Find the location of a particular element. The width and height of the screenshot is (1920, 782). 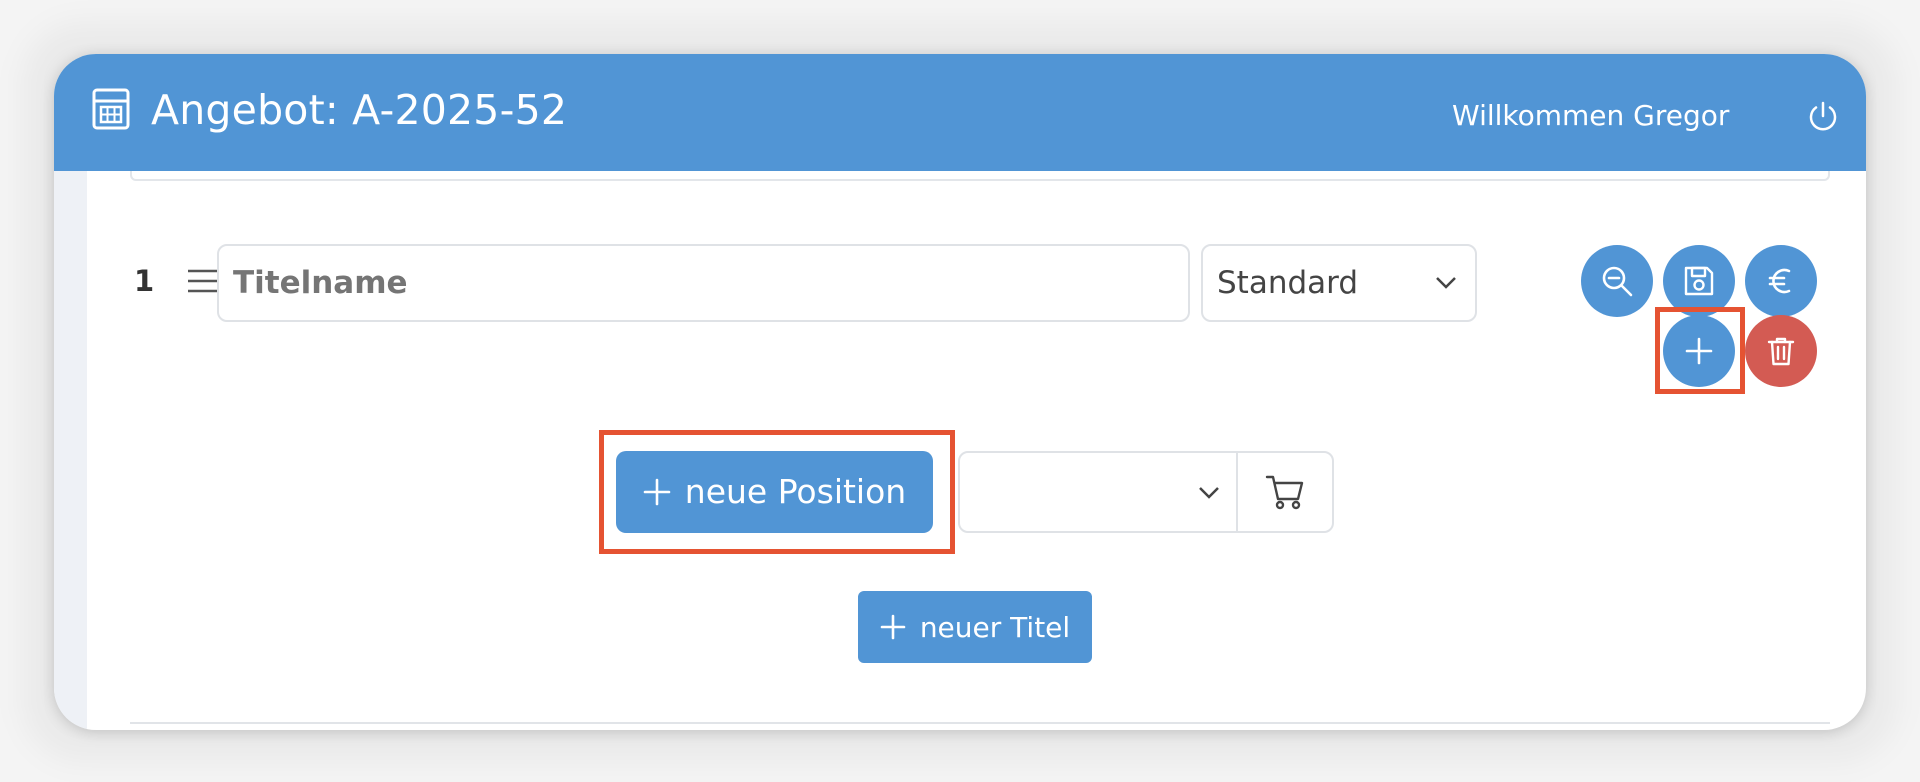

drag-handle-icon is located at coordinates (203, 281).